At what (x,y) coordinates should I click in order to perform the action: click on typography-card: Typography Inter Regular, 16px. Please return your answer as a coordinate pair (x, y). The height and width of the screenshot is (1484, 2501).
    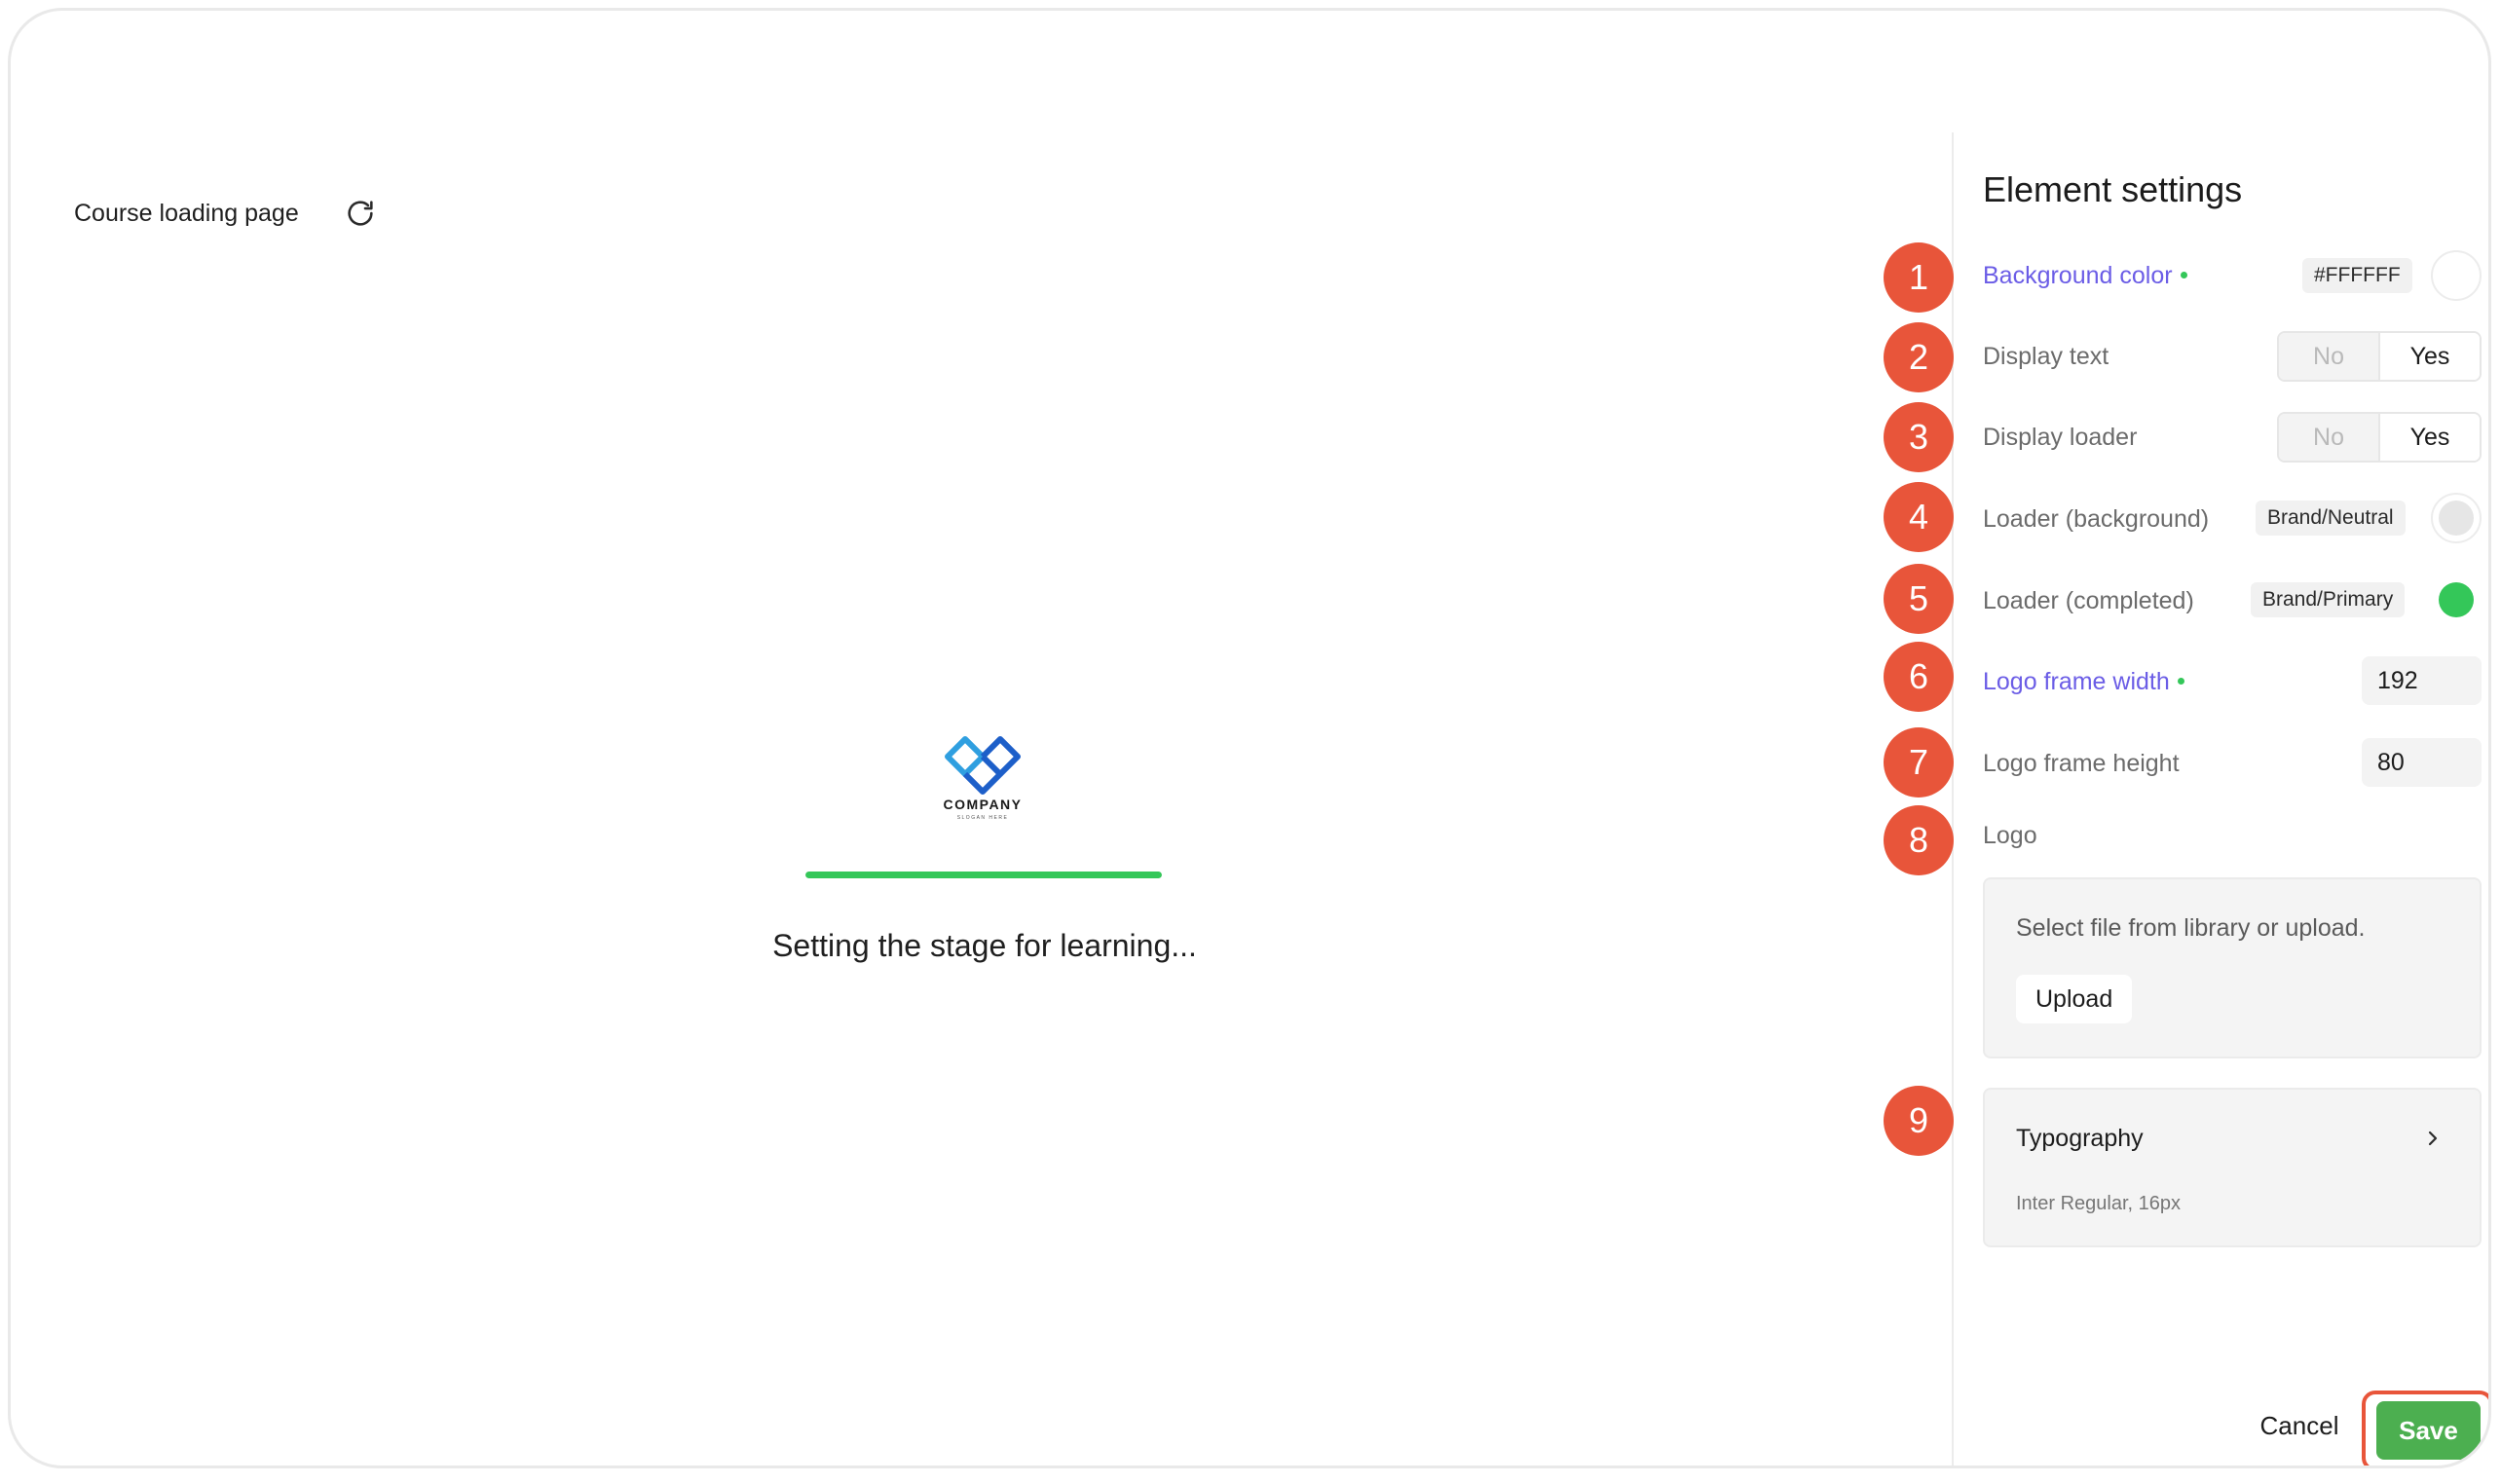
    Looking at the image, I should click on (2233, 1167).